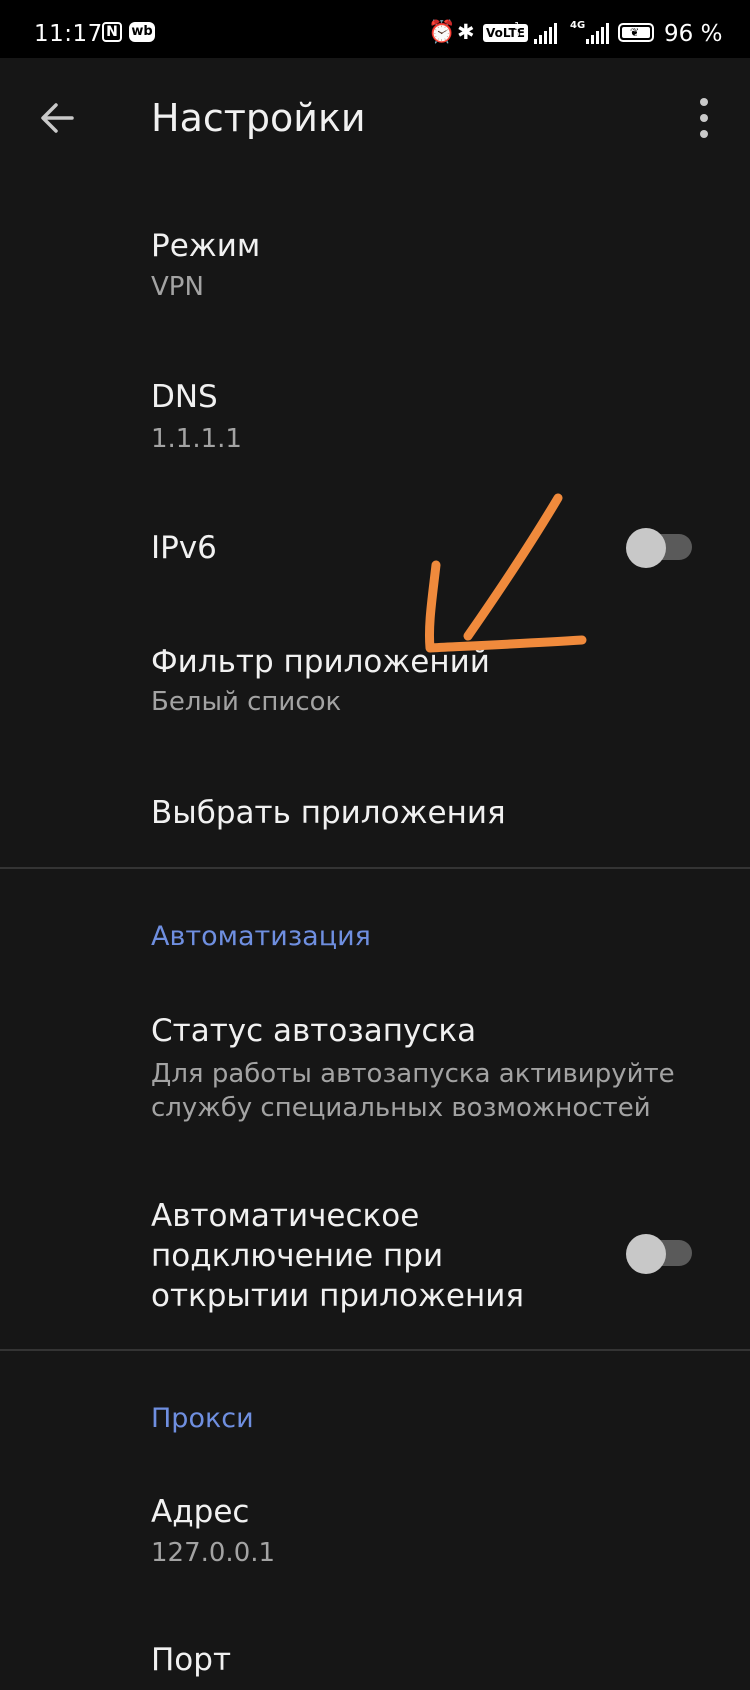  What do you see at coordinates (466, 32) in the screenshot?
I see `bluetooth-icon: ✱` at bounding box center [466, 32].